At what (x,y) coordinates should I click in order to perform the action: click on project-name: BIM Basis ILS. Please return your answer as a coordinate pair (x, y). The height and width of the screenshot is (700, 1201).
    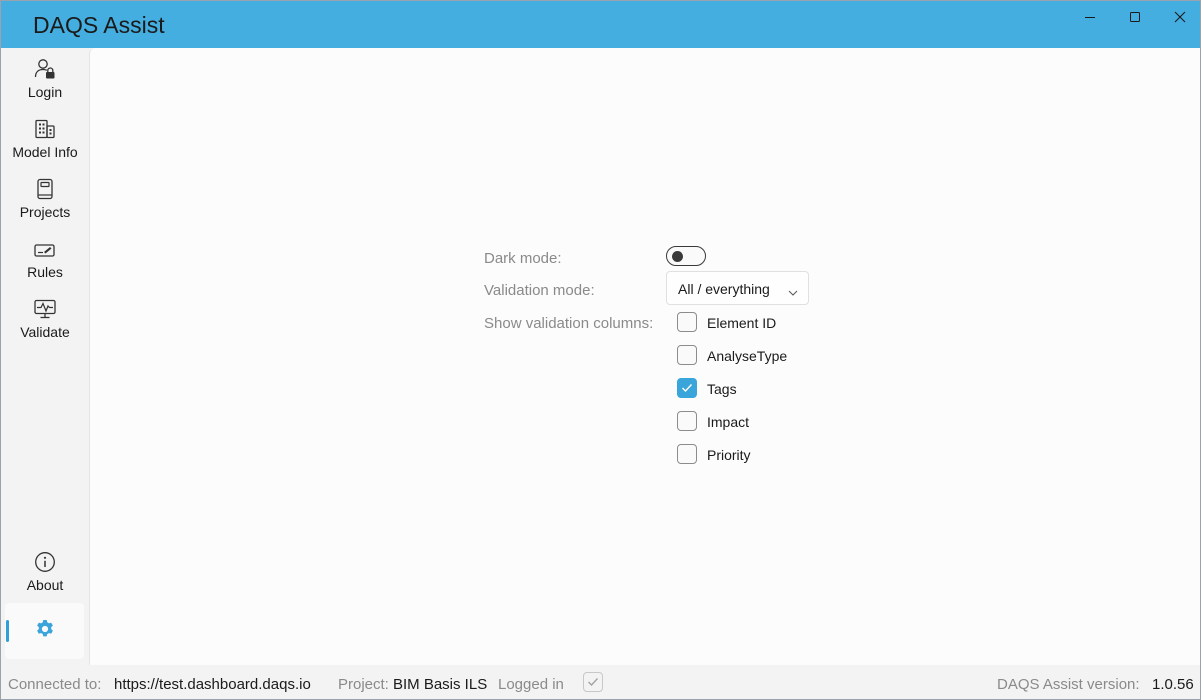
    Looking at the image, I should click on (440, 684).